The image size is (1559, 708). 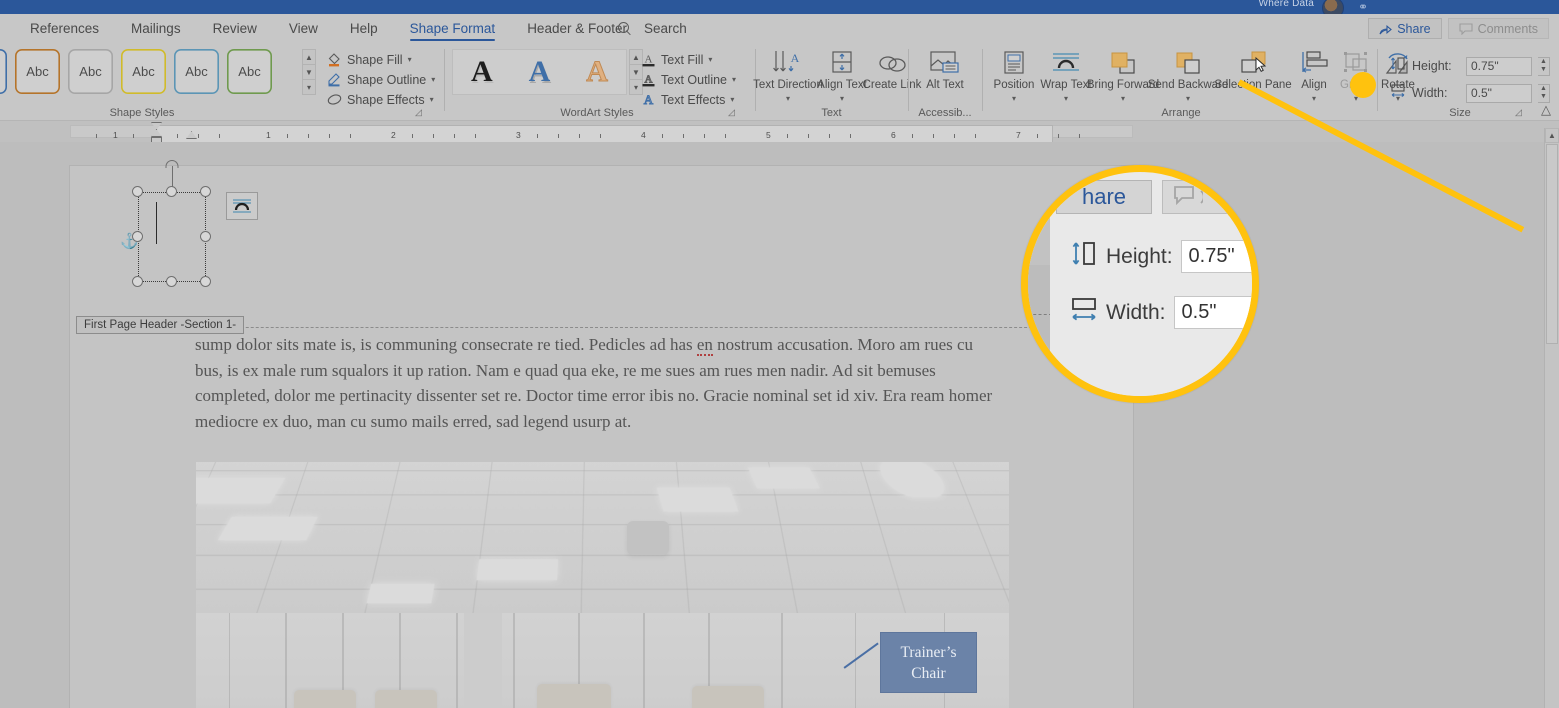 I want to click on height-row: Height: 0.75" ▲ ▼, so click(x=1470, y=66).